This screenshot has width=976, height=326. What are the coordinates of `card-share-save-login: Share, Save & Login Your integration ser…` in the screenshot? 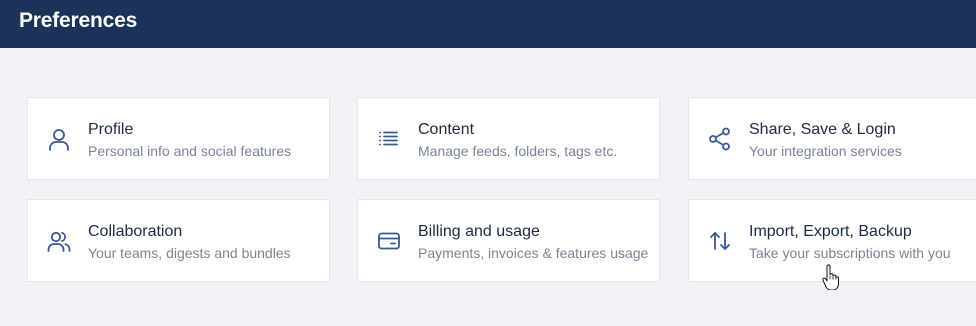 It's located at (832, 138).